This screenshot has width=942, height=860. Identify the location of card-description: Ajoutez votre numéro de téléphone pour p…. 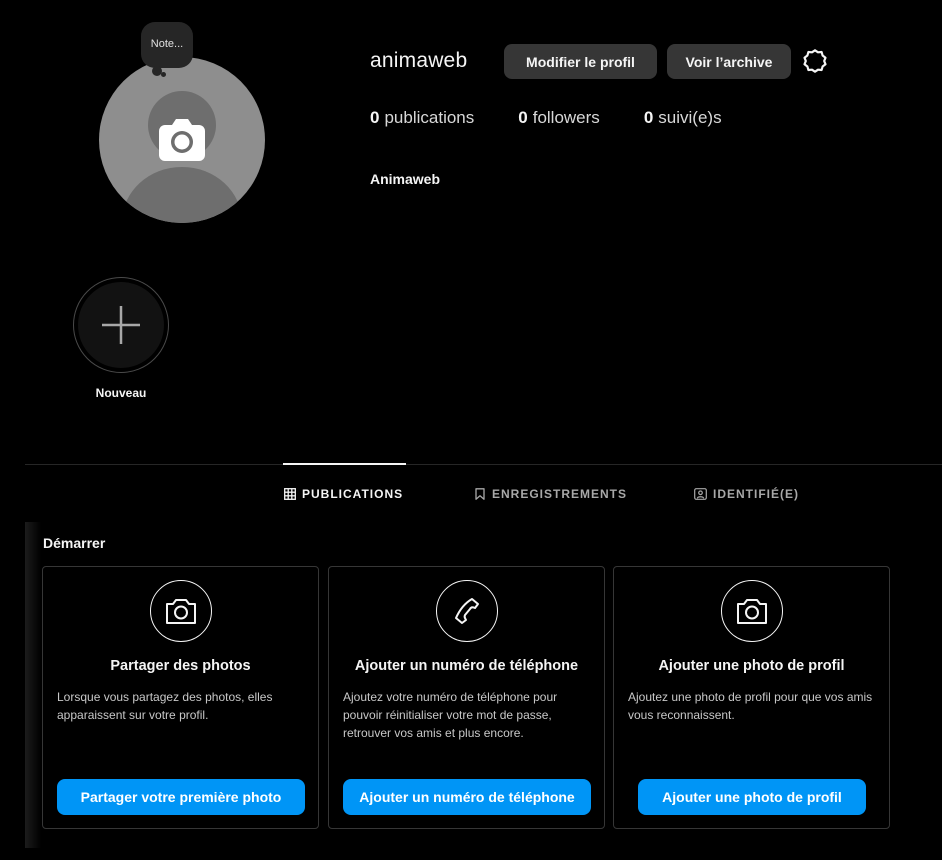
(450, 715).